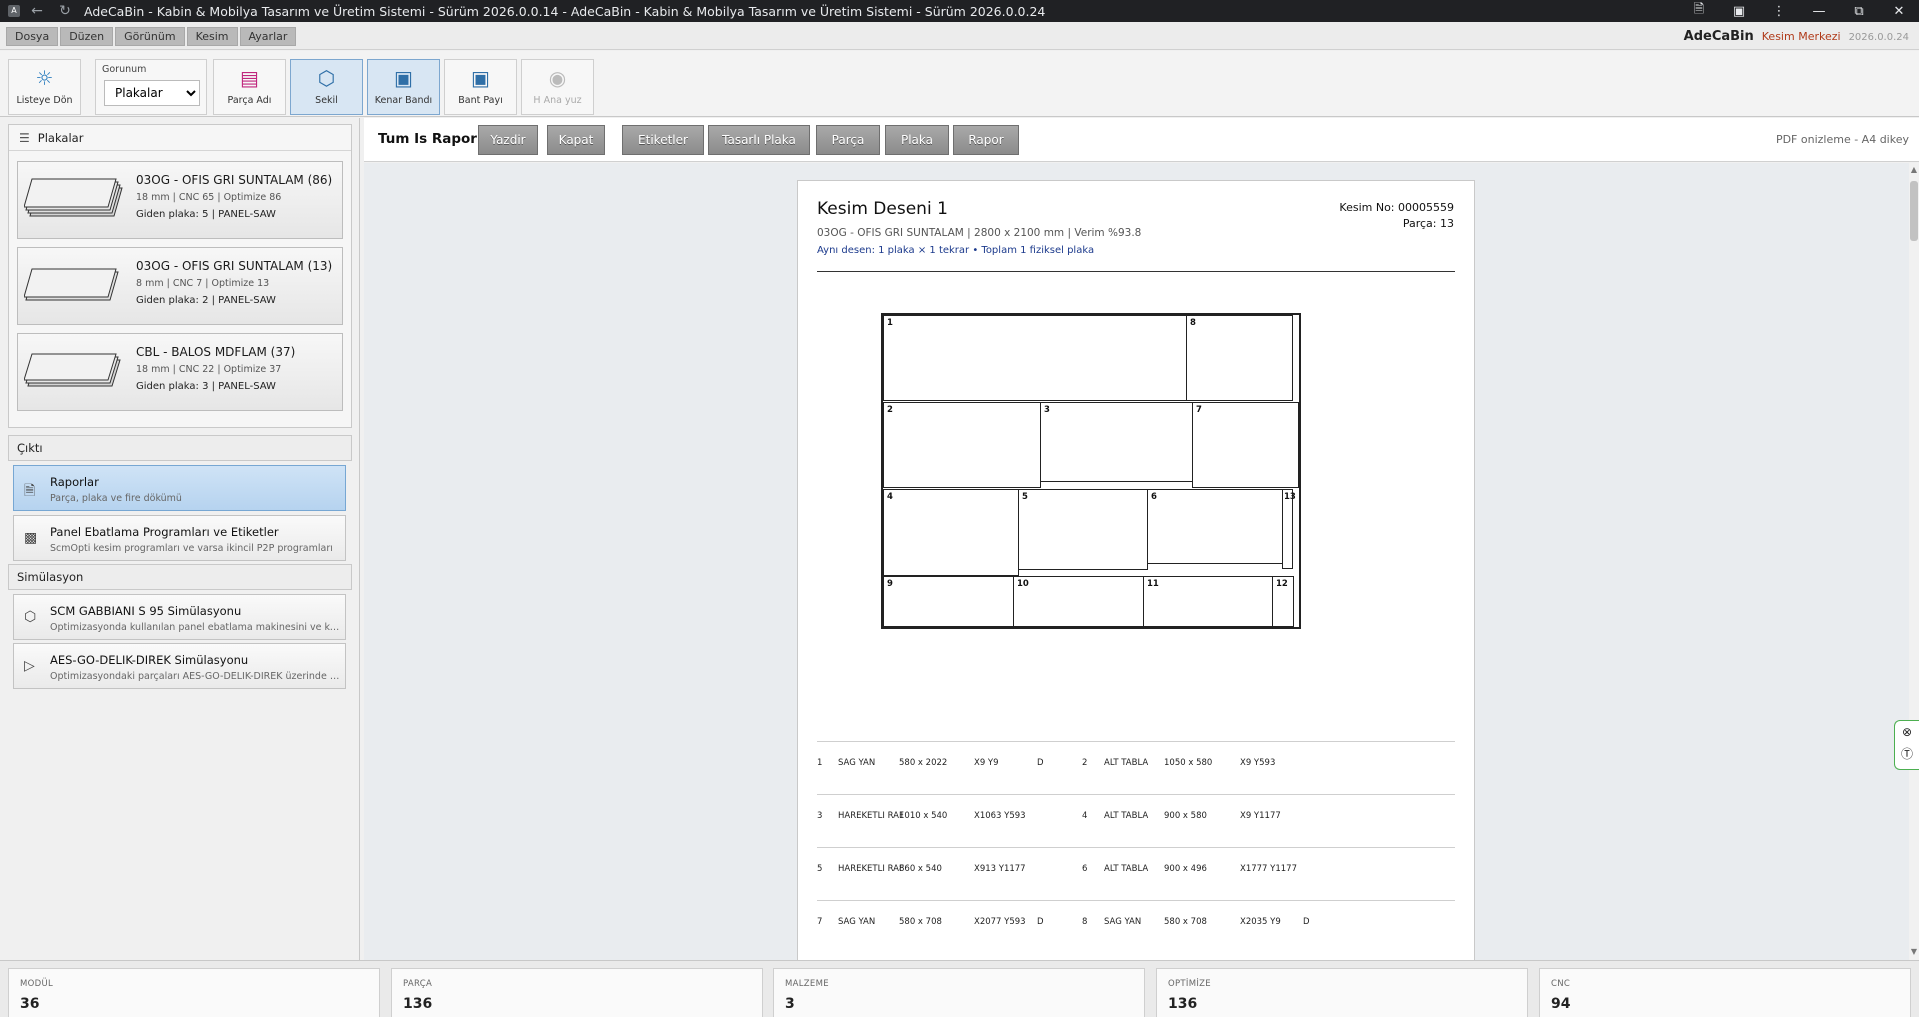  I want to click on document-icon: 🗎, so click(1699, 11).